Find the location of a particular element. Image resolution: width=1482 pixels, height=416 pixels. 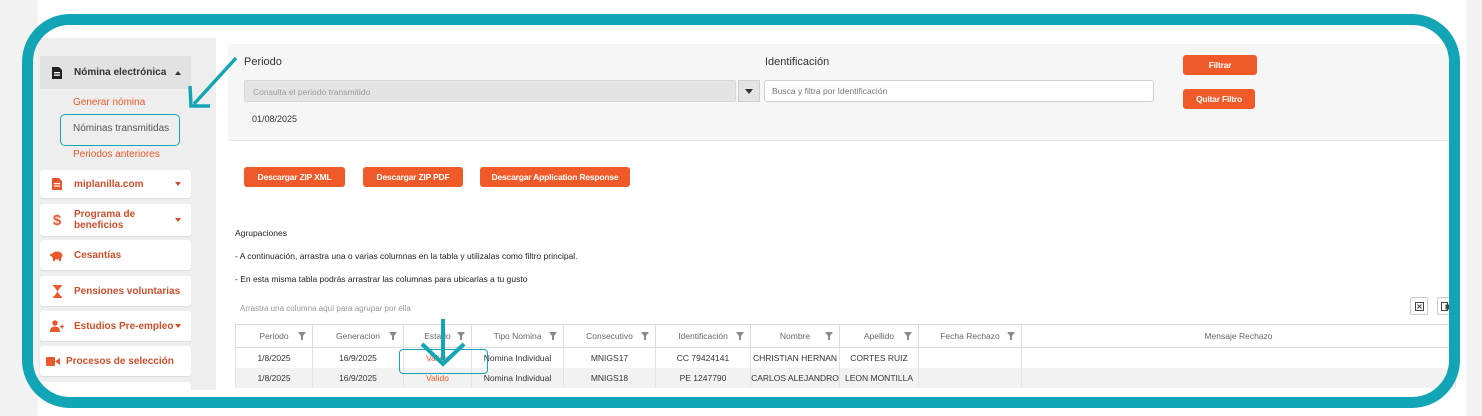

sidebar-subitem-periodos-anteriores: Periodos anteriores is located at coordinates (116, 154).